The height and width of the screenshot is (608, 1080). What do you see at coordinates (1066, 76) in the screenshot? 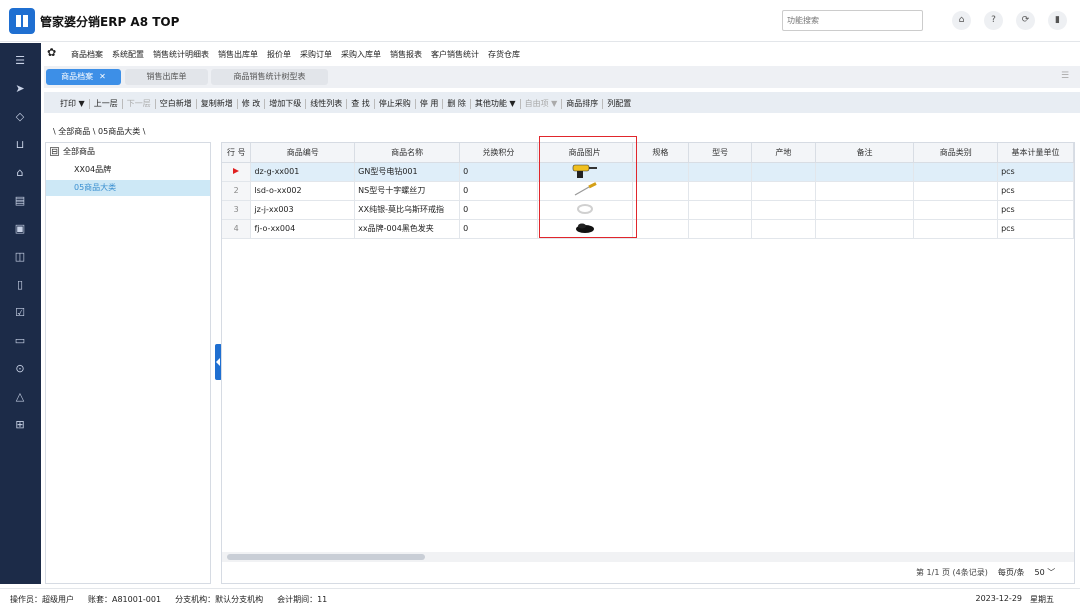
I see `list-icon: ☰` at bounding box center [1066, 76].